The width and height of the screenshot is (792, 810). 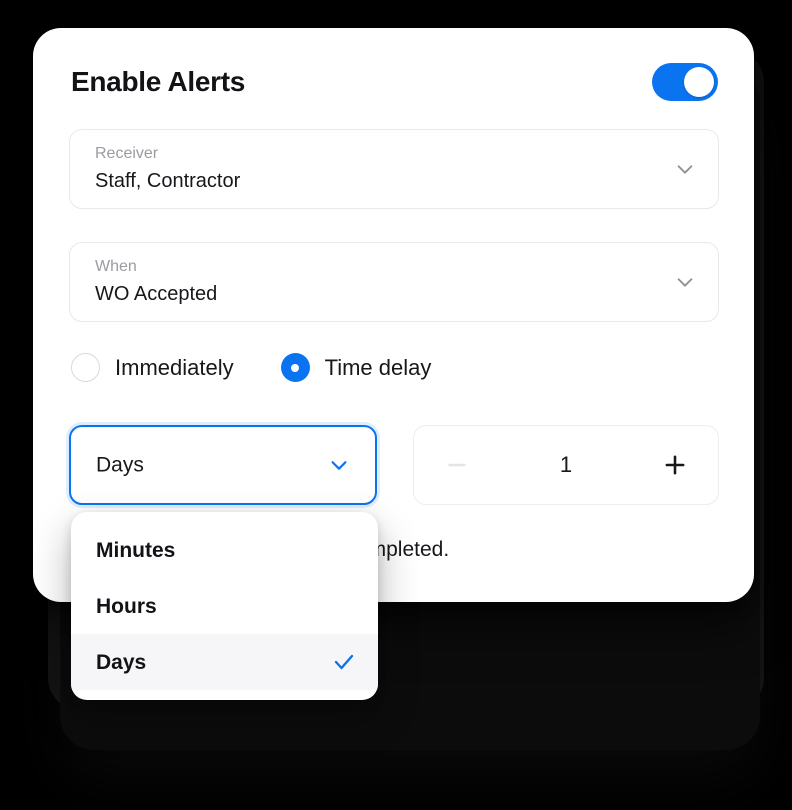 I want to click on radio-option-immediately: Immediately, so click(x=152, y=367).